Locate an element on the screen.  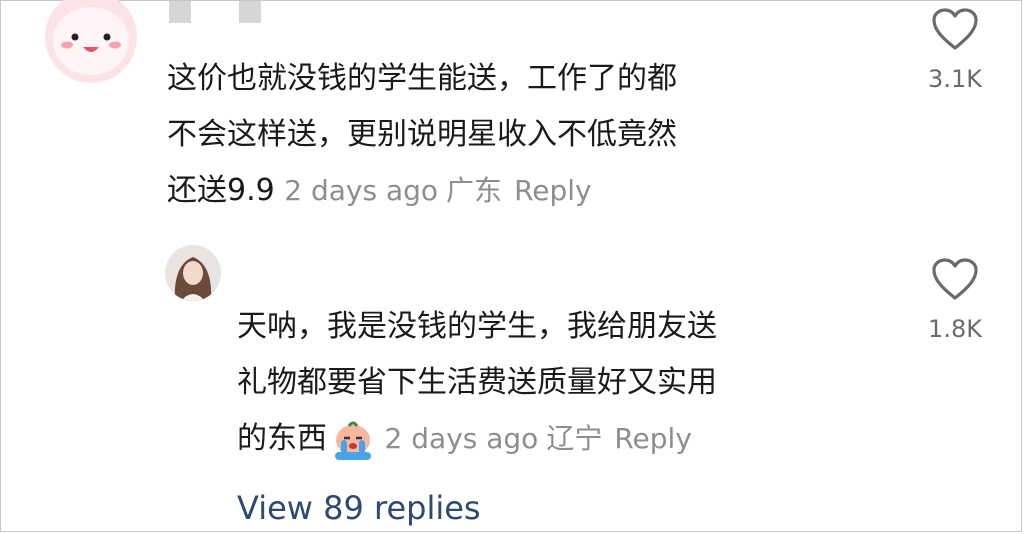
comment-line: 礼物都要省下生活费送质量好又实用 is located at coordinates (477, 382).